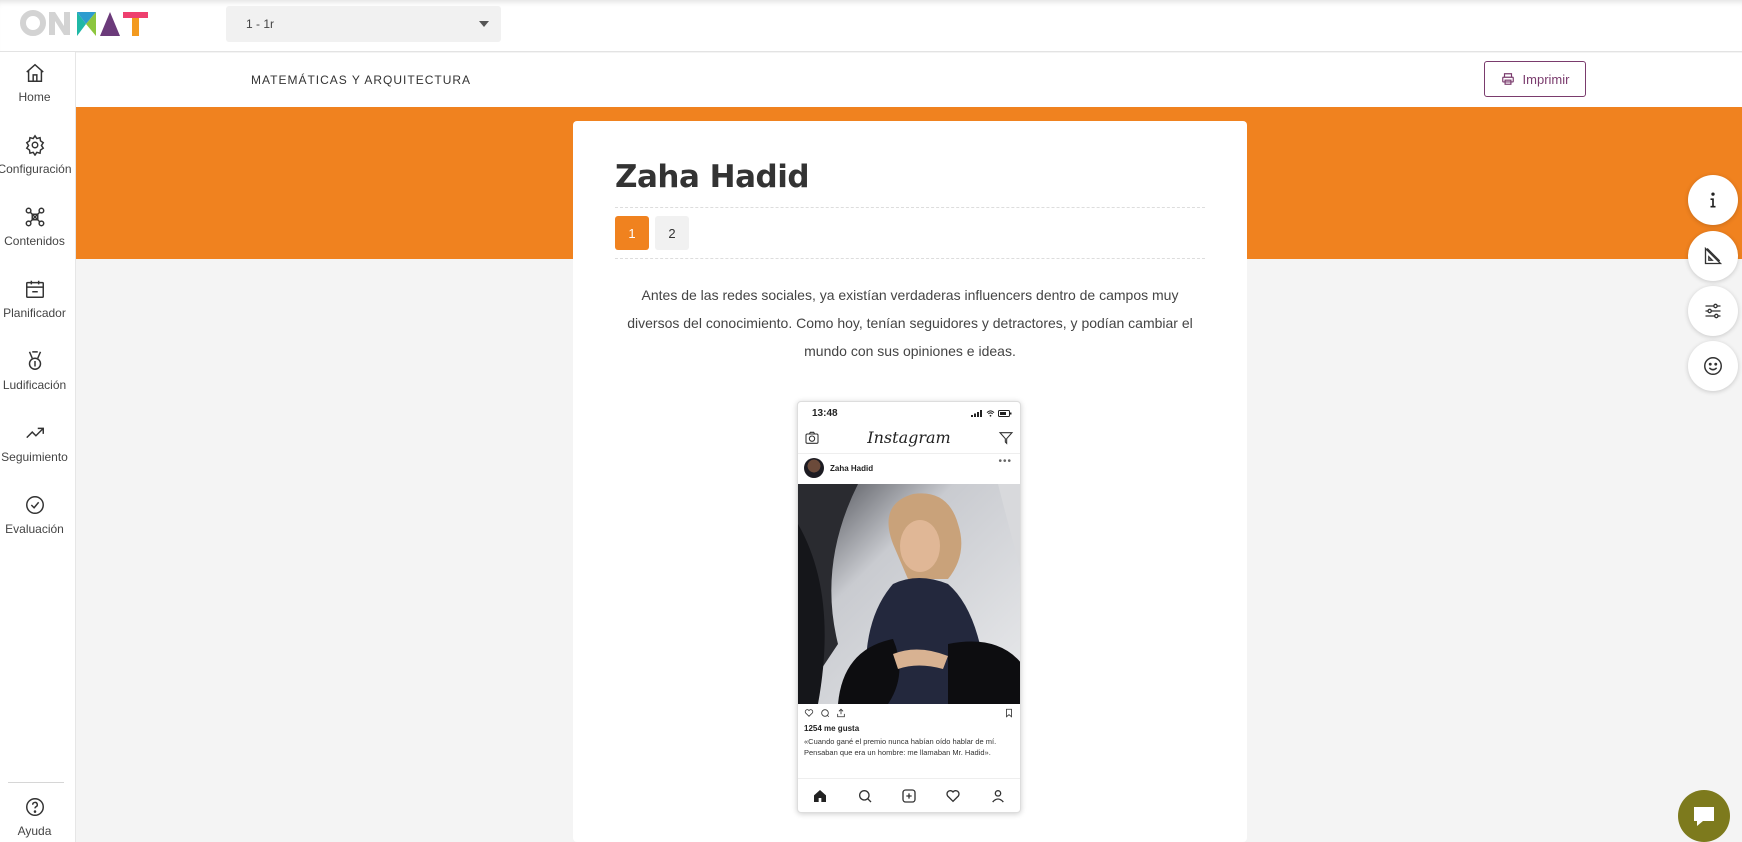 The image size is (1742, 842). Describe the element at coordinates (852, 468) in the screenshot. I see `post-username: Zaha Hadid` at that location.